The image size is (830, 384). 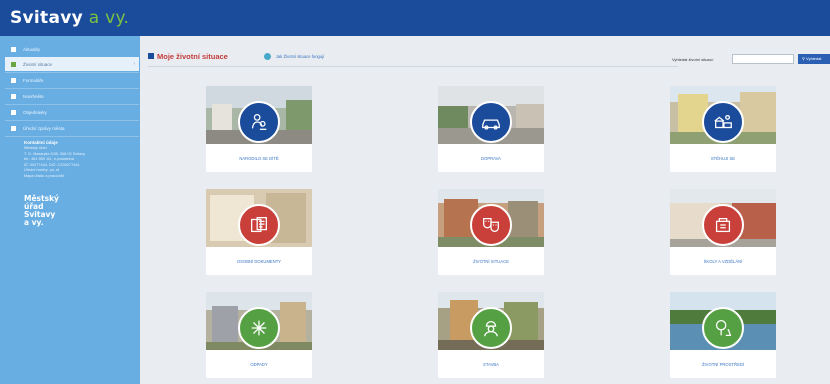 I want to click on sidebar-item-life-situations: Životní situace ›, so click(x=72, y=64).